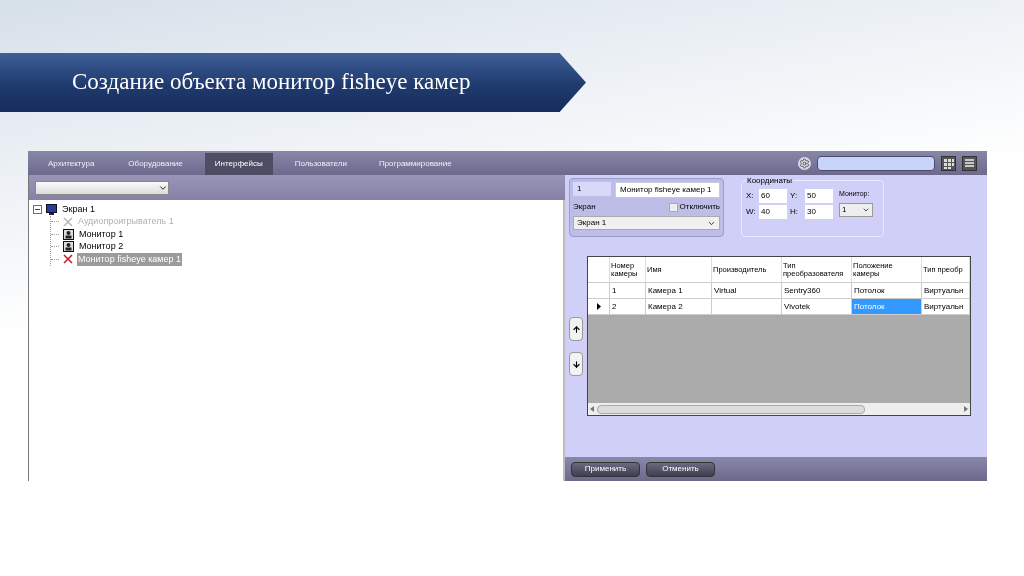  I want to click on move-up-button, so click(576, 329).